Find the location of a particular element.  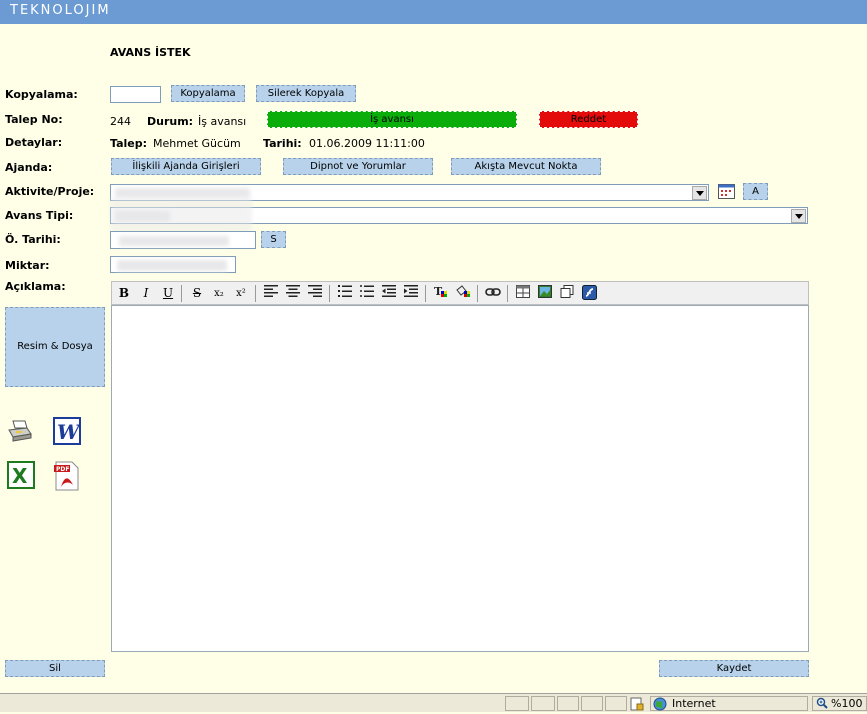

unordered-list-icon is located at coordinates (367, 293).